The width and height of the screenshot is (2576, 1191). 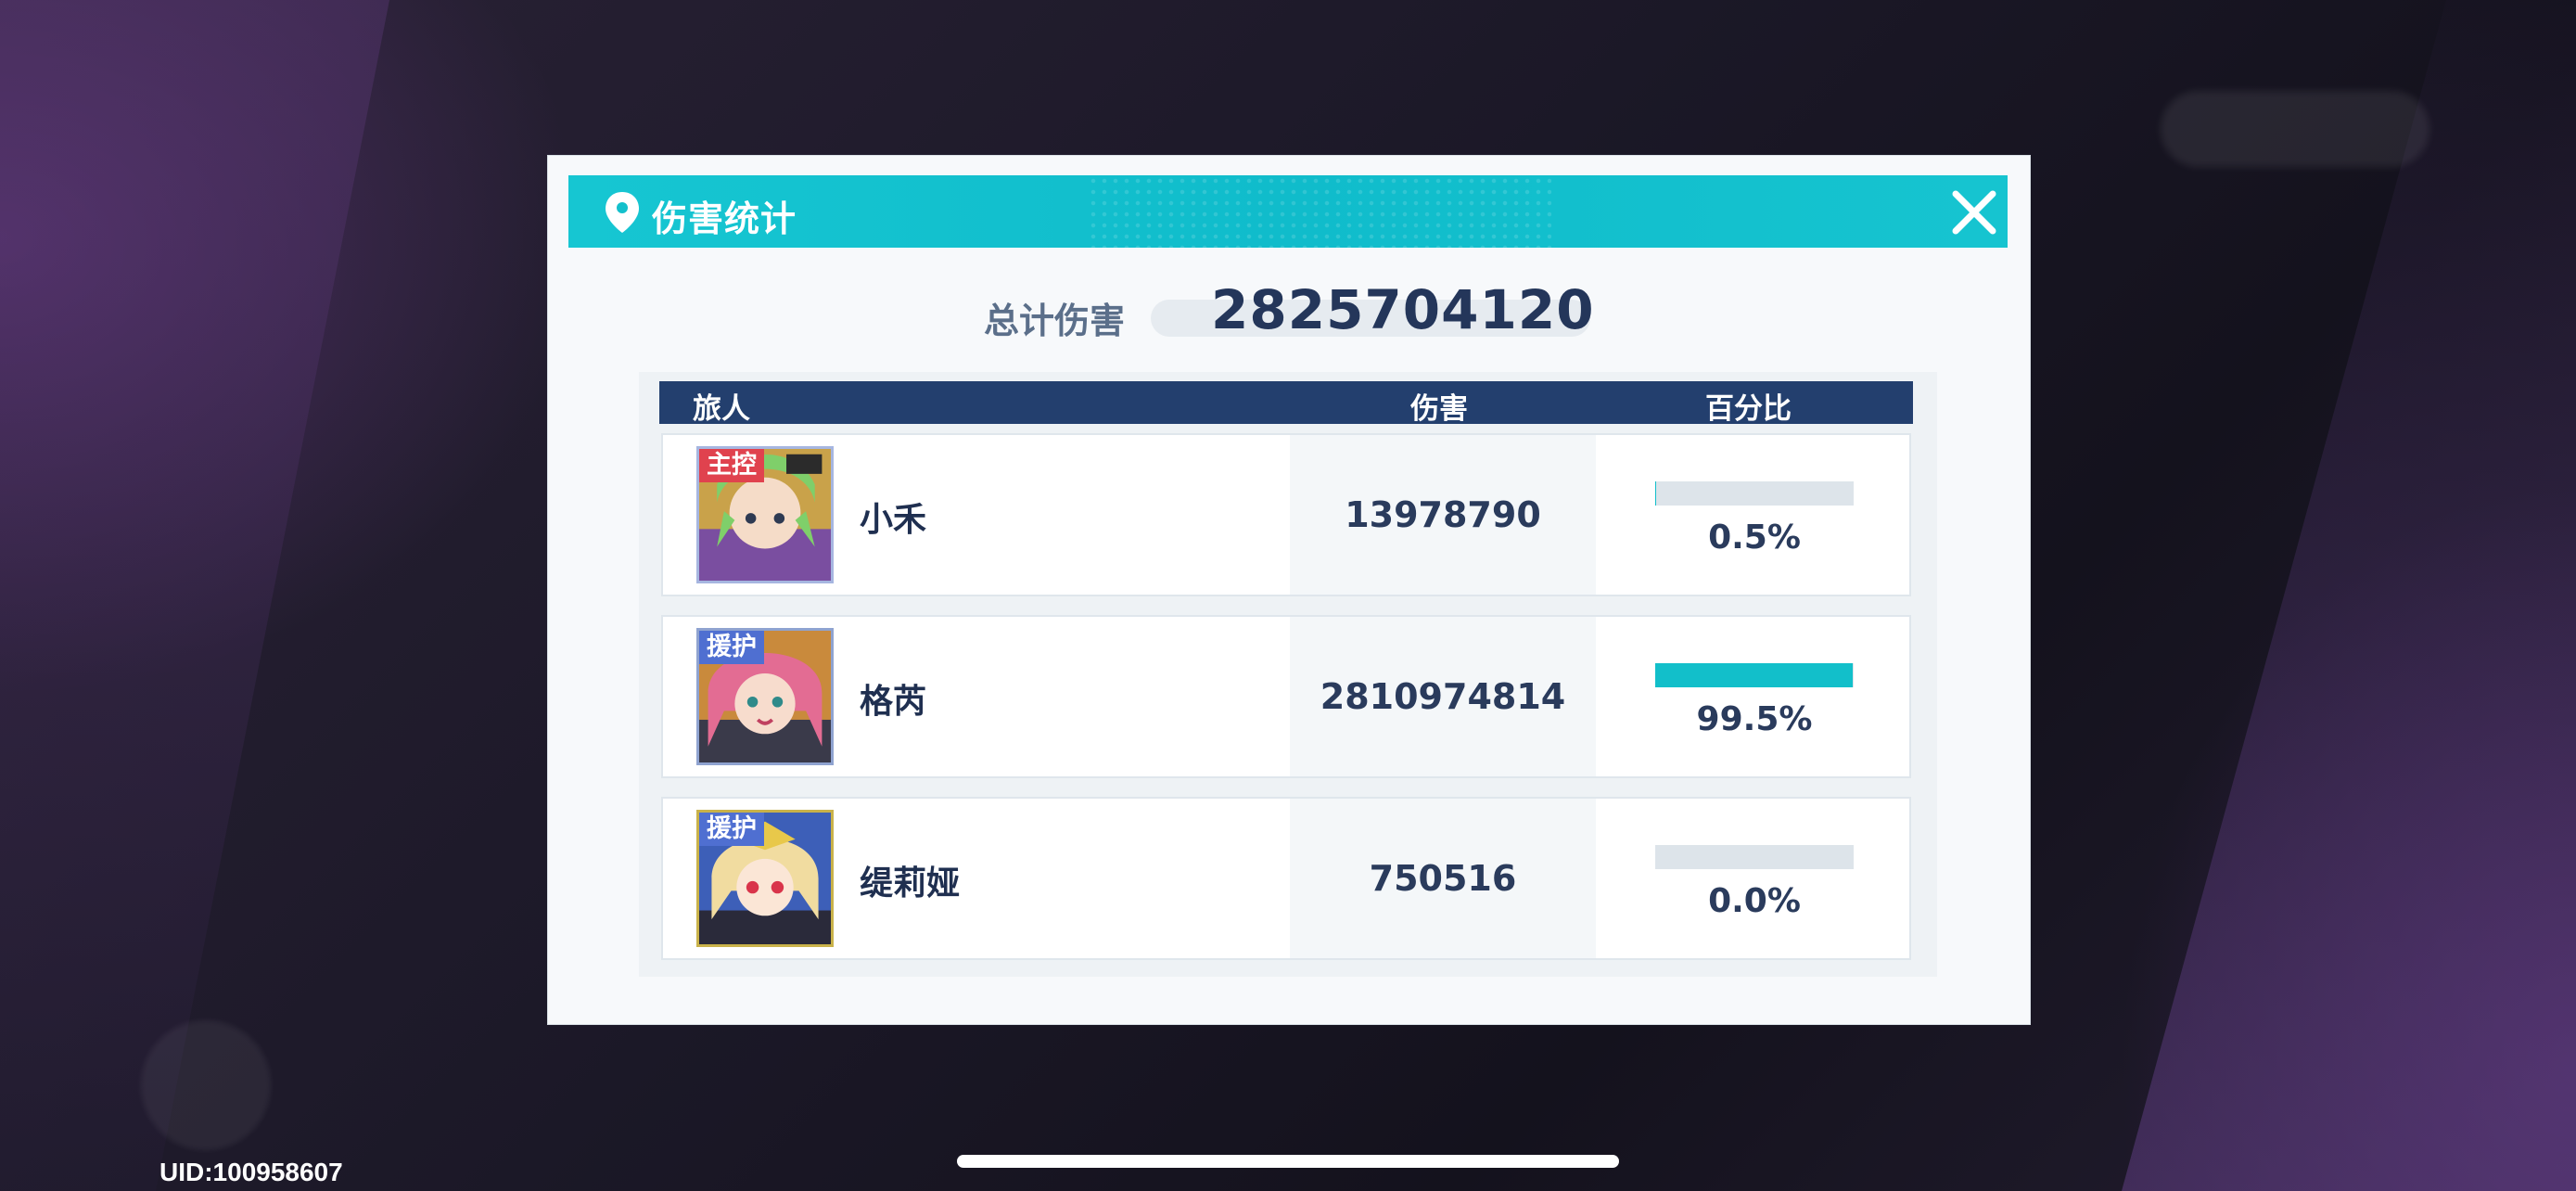 I want to click on blurred-joystick, so click(x=206, y=1085).